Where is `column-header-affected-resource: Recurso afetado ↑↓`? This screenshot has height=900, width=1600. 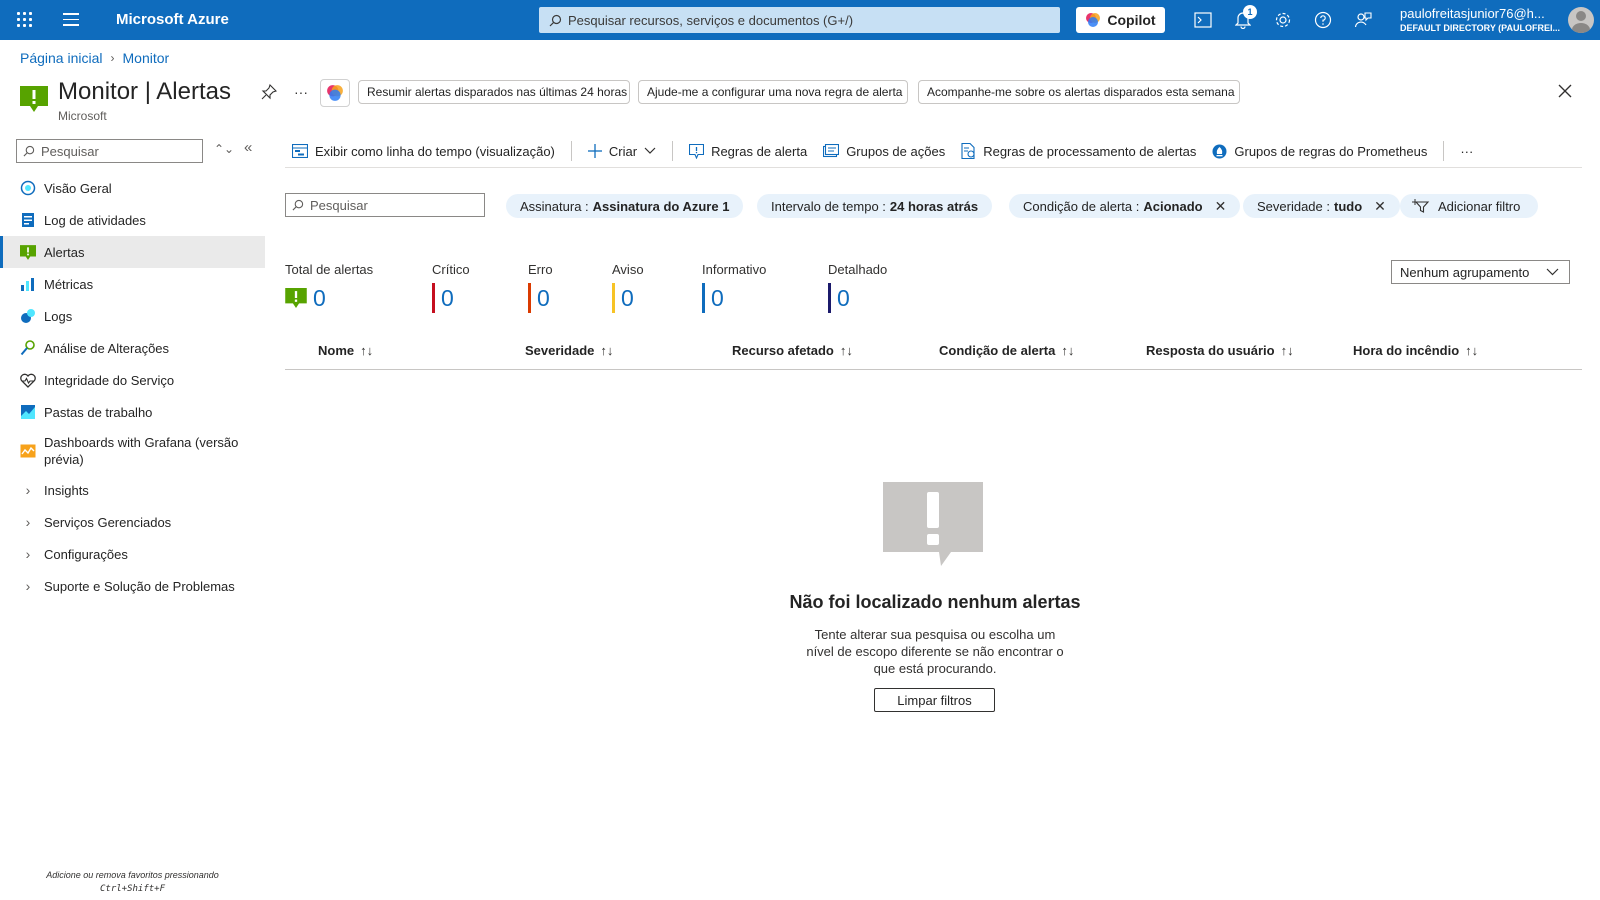 column-header-affected-resource: Recurso afetado ↑↓ is located at coordinates (792, 350).